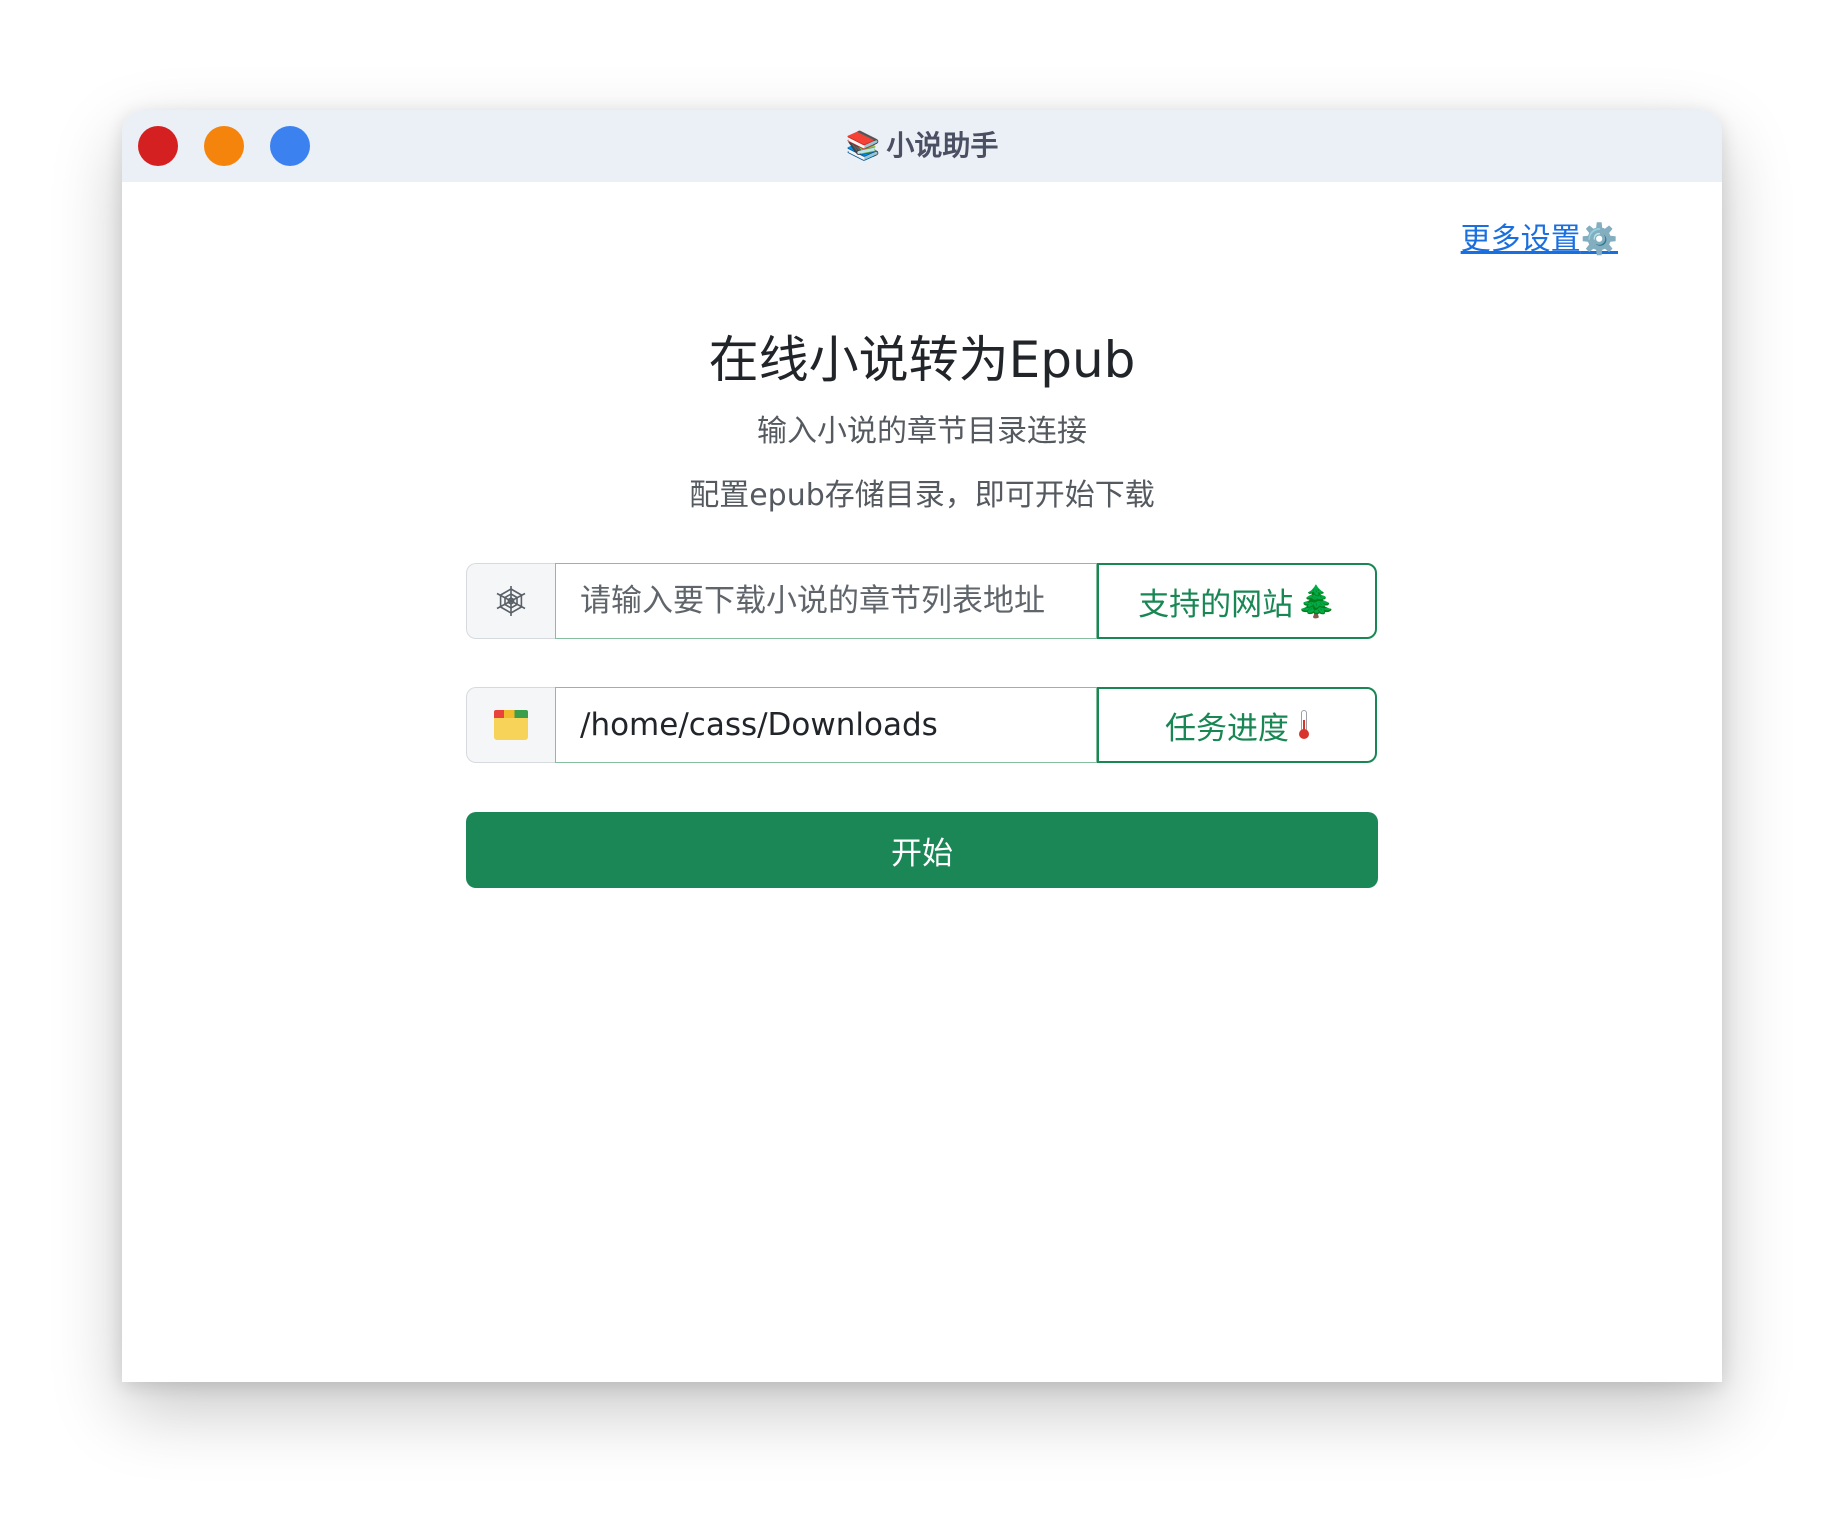 The image size is (1844, 1516). I want to click on more-settings-label: 更多设置, so click(1520, 239).